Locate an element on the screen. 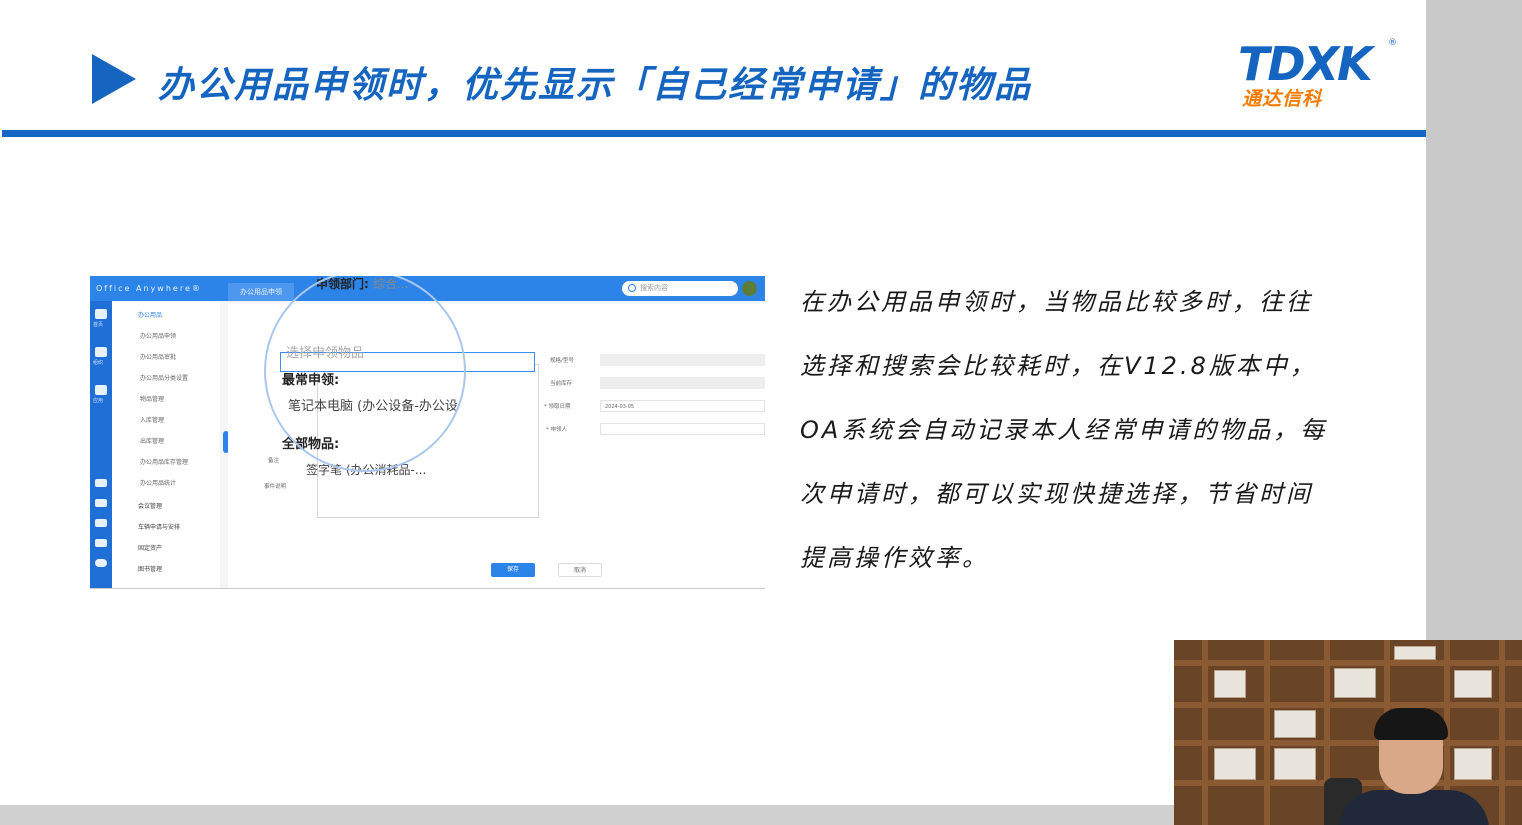  logo-subtitle: 通达信科 is located at coordinates (1282, 99).